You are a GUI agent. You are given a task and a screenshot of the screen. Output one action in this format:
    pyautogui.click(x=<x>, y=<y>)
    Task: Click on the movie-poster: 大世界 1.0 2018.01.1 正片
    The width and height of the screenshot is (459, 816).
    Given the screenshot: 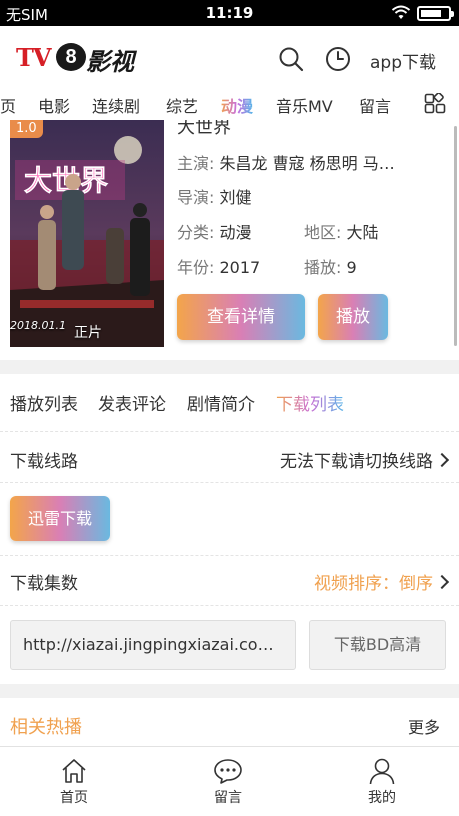 What is the action you would take?
    pyautogui.click(x=87, y=233)
    